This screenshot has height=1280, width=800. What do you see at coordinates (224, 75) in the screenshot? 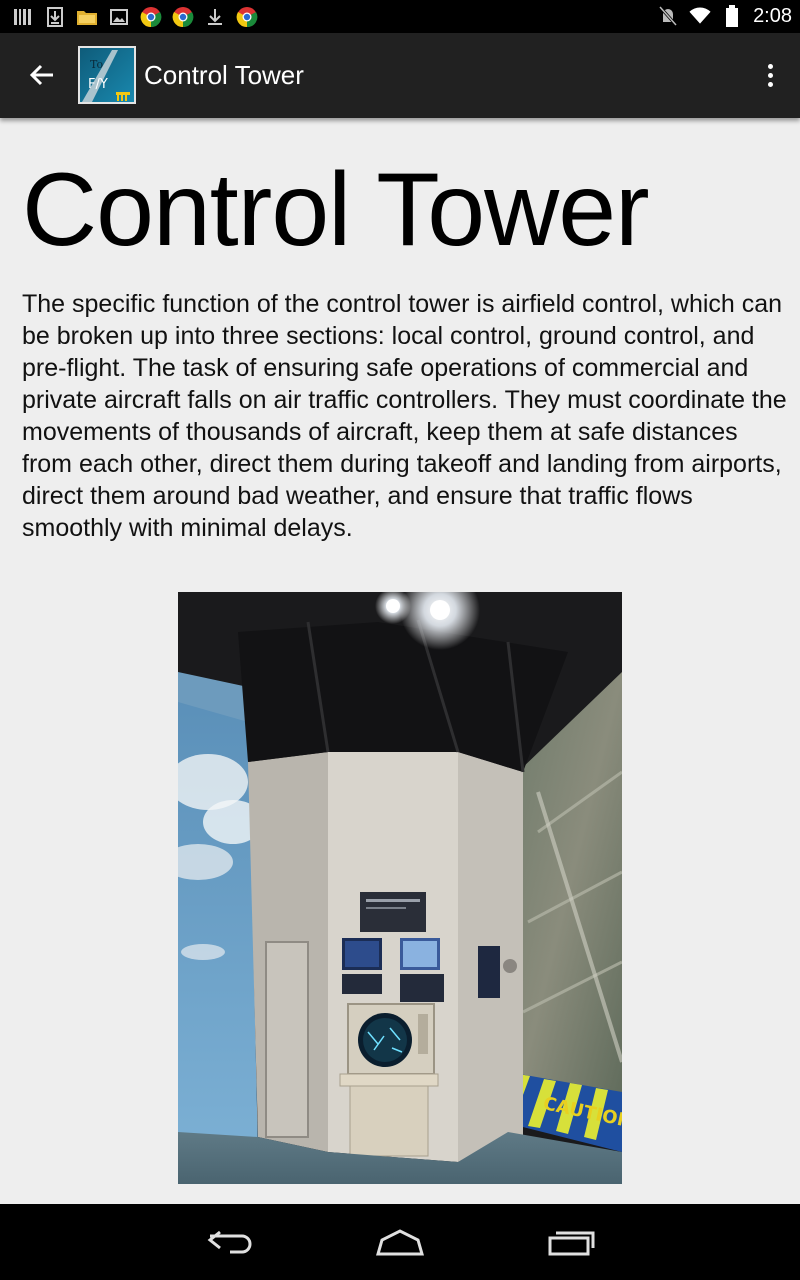
I see `action-bar-title: Control Tower` at bounding box center [224, 75].